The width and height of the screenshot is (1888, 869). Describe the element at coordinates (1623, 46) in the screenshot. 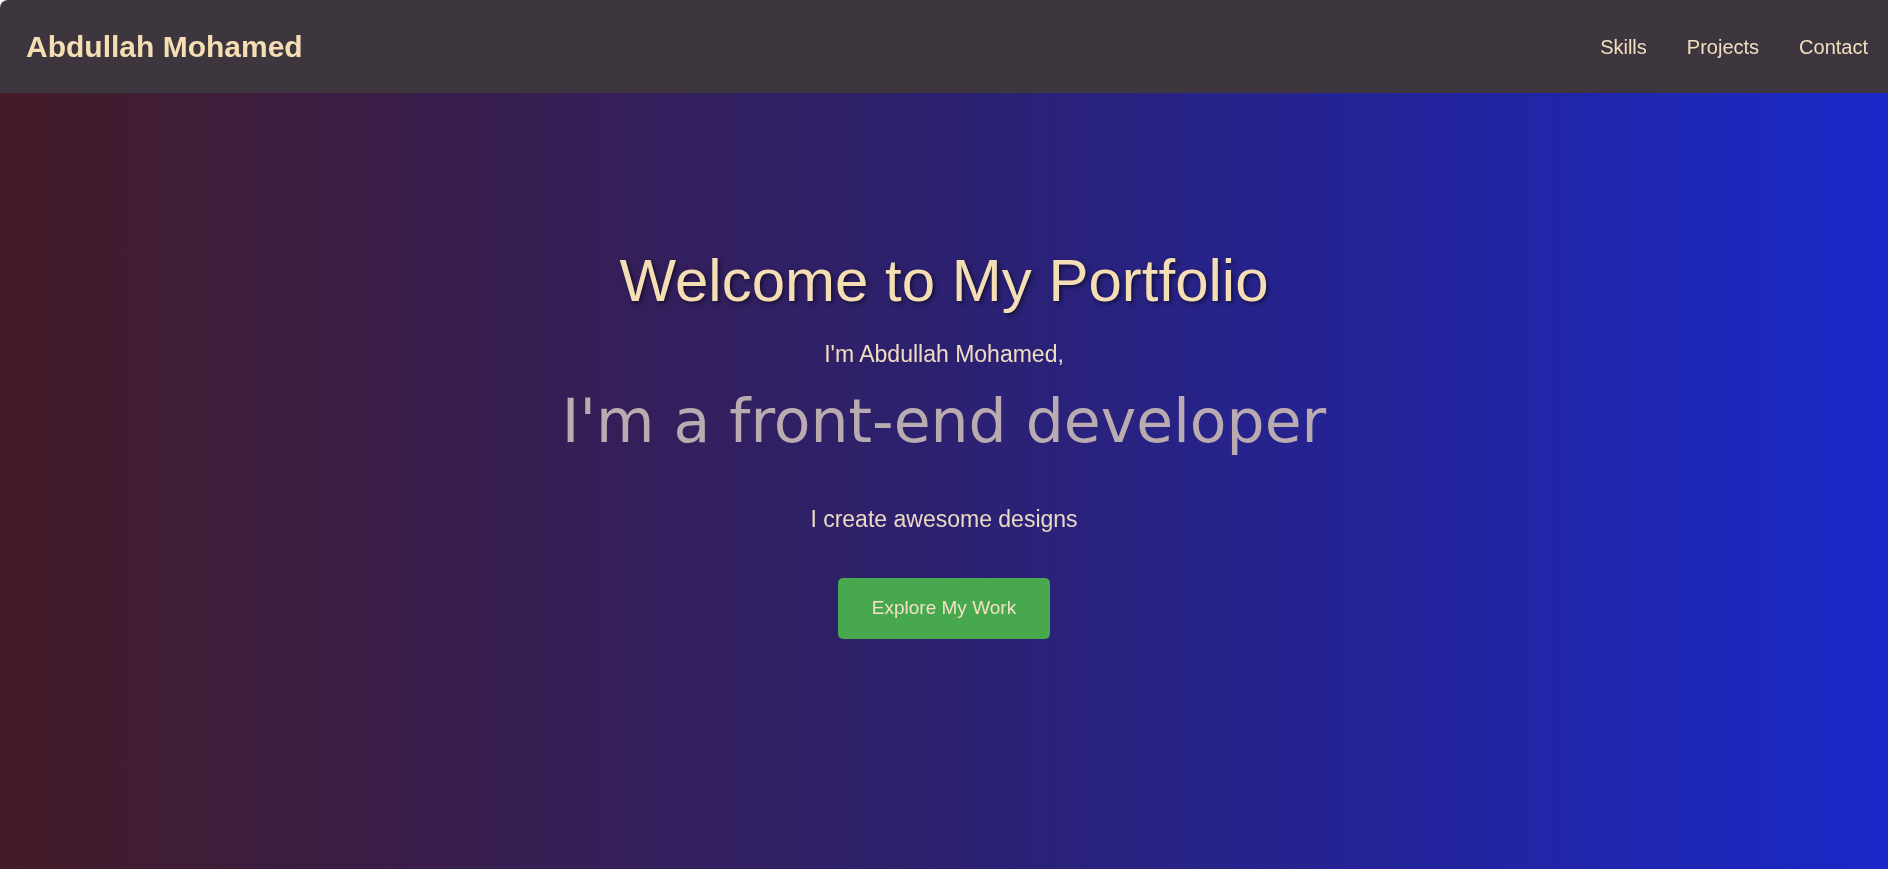

I see `nav-link: Skills` at that location.